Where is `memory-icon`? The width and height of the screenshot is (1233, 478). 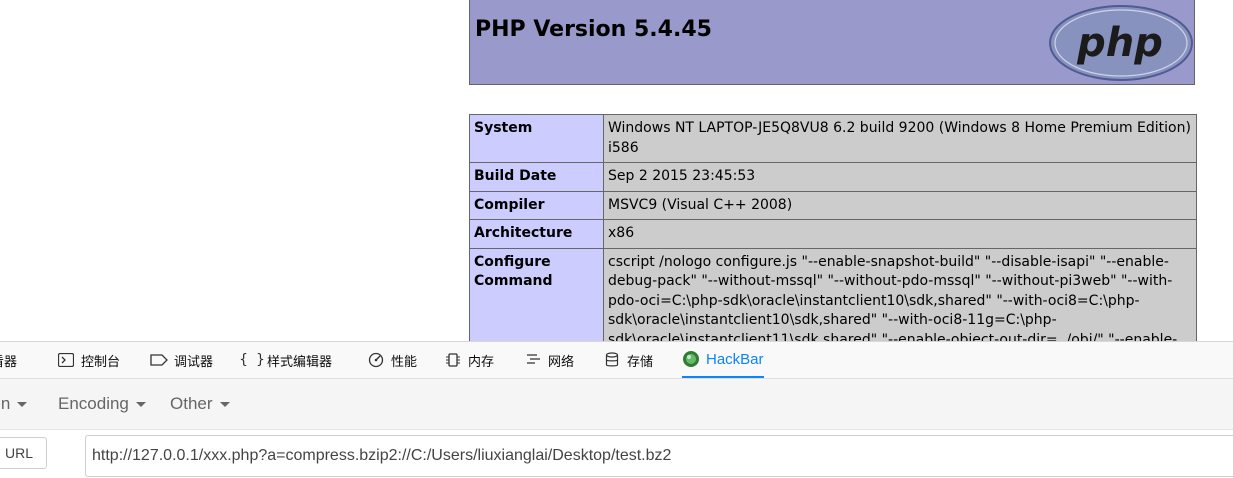
memory-icon is located at coordinates (453, 360).